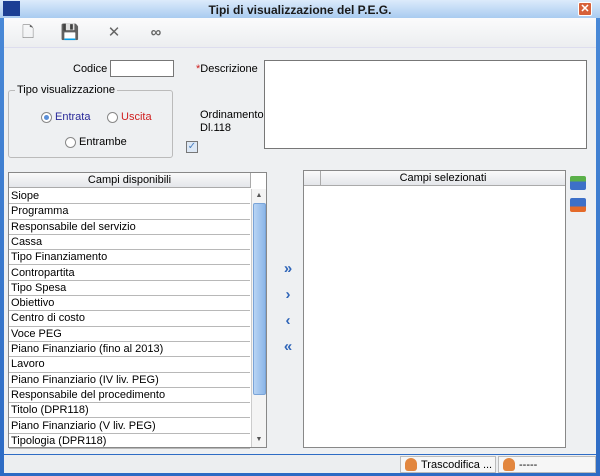 The image size is (600, 476). Describe the element at coordinates (585, 9) in the screenshot. I see `close-button: ✕` at that location.